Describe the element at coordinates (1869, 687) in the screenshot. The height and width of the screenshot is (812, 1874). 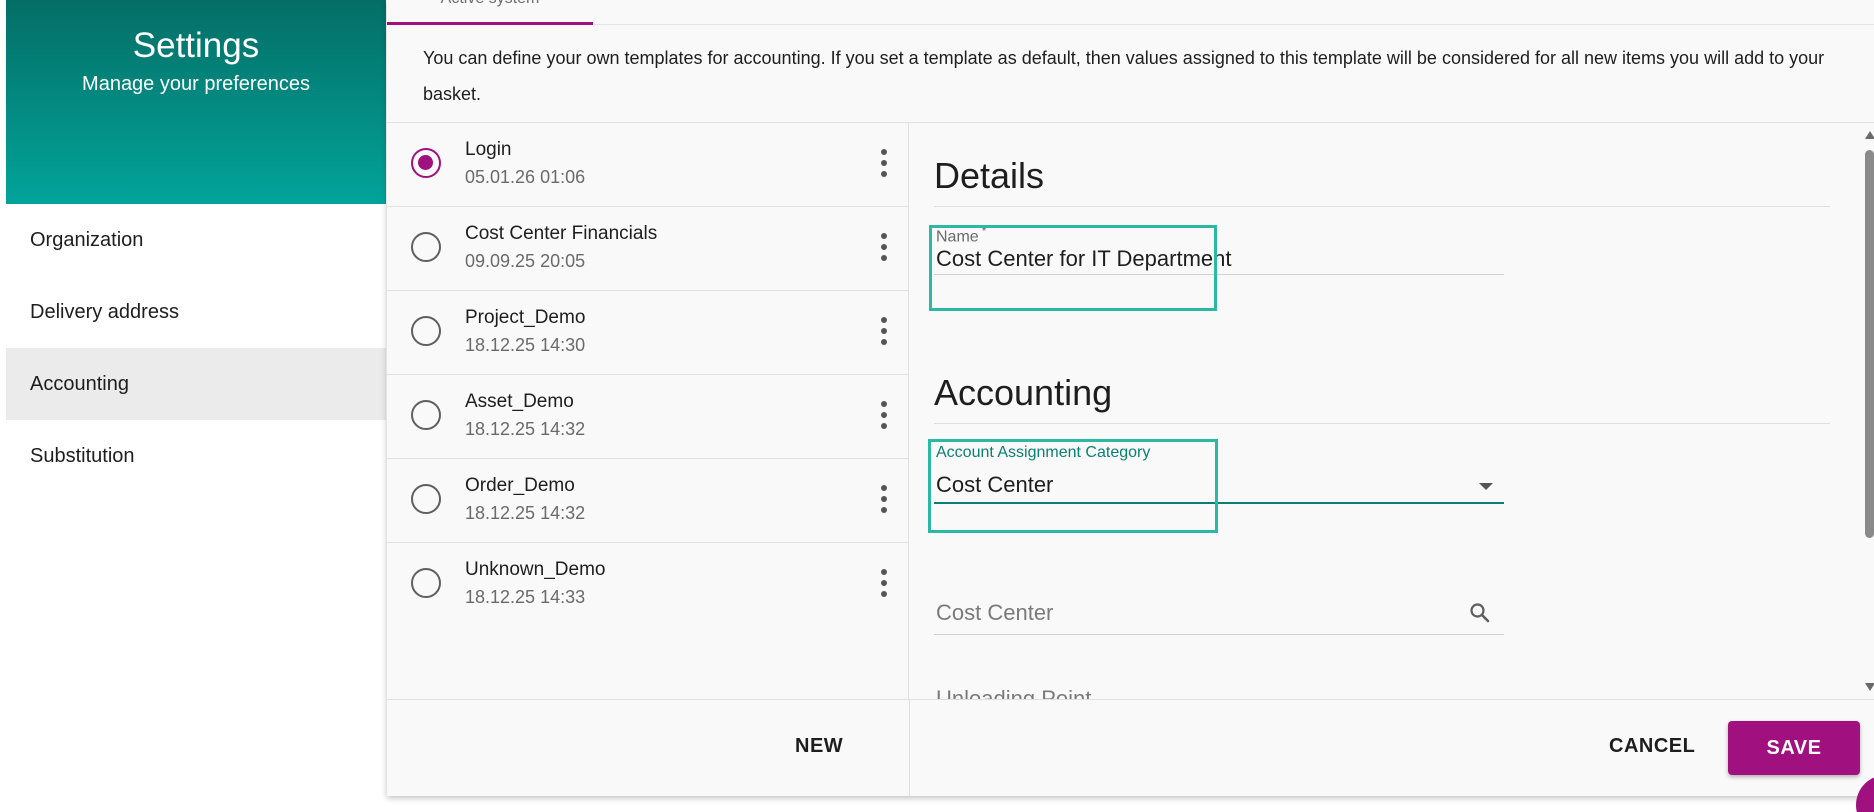
I see `scroll-down-icon` at that location.